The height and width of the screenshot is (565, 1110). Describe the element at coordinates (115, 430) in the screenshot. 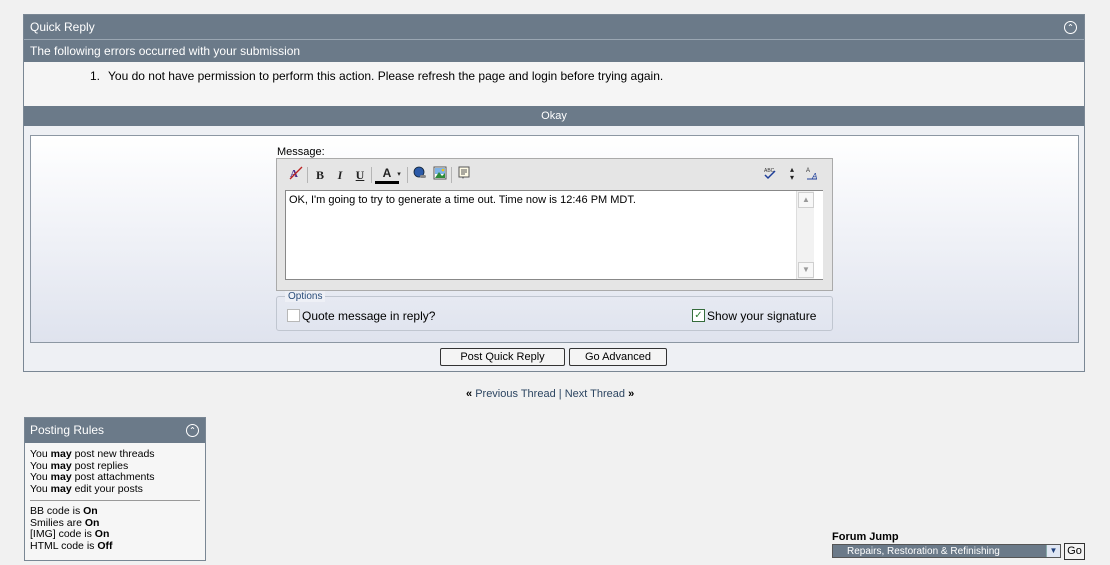

I see `posting-rules-header: Posting Rules ⌃` at that location.